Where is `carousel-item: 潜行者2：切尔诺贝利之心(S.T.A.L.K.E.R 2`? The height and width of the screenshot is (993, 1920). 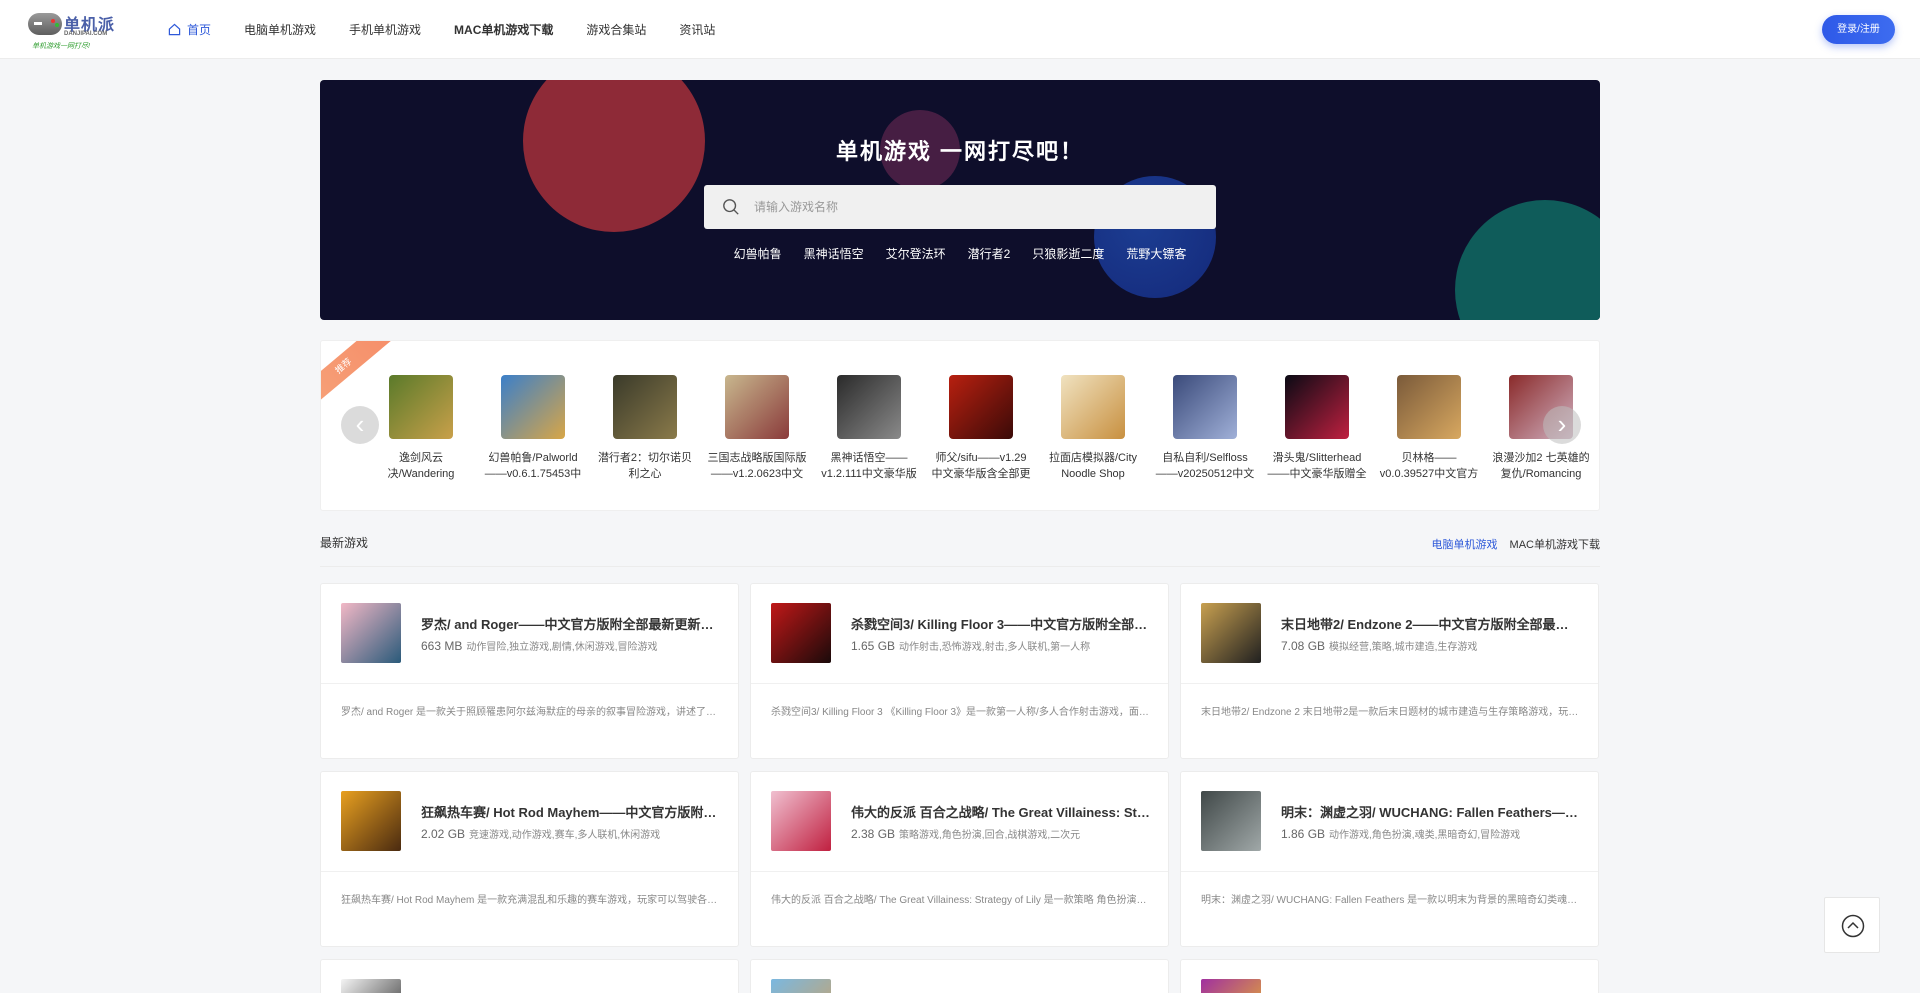
carousel-item: 潜行者2：切尔诺贝利之心(S.T.A.L.K.E.R 2 is located at coordinates (645, 428).